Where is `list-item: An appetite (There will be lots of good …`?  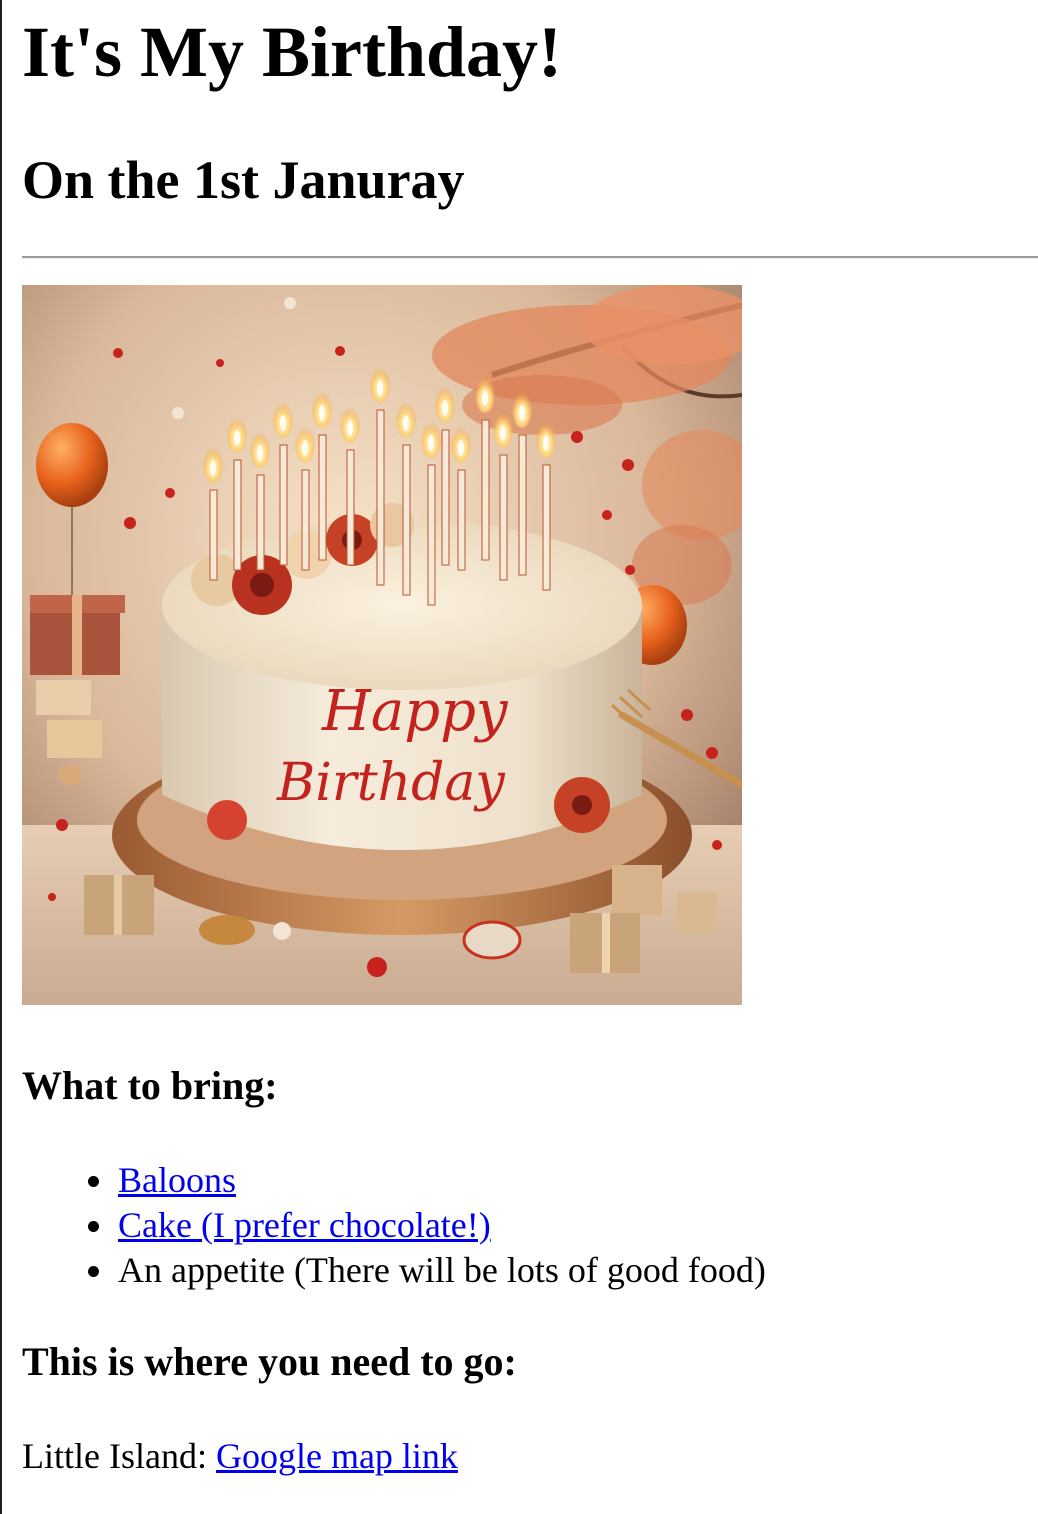
list-item: An appetite (There will be lots of good … is located at coordinates (427, 1270).